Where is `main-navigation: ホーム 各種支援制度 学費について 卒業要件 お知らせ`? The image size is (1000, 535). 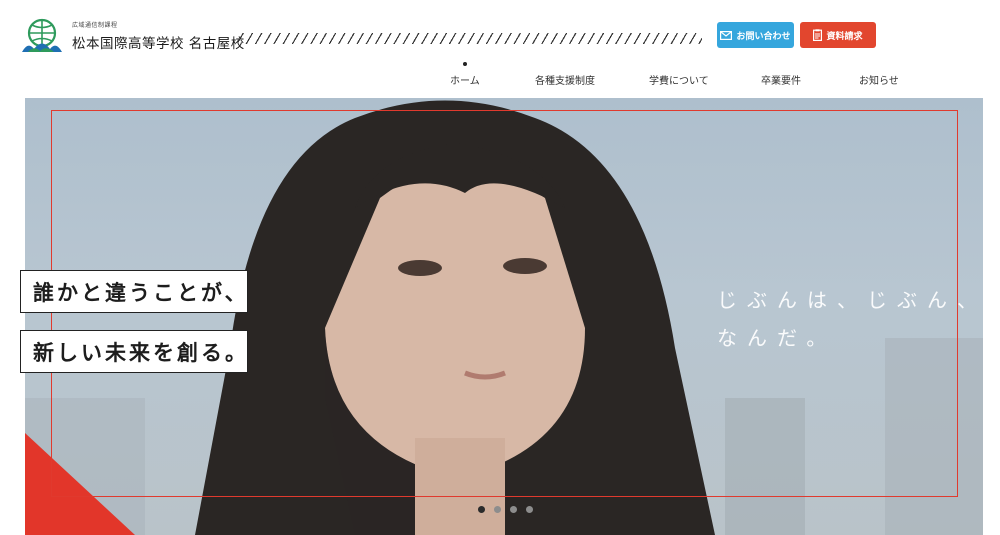 main-navigation: ホーム 各種支援制度 学費について 卒業要件 お知らせ is located at coordinates (500, 78).